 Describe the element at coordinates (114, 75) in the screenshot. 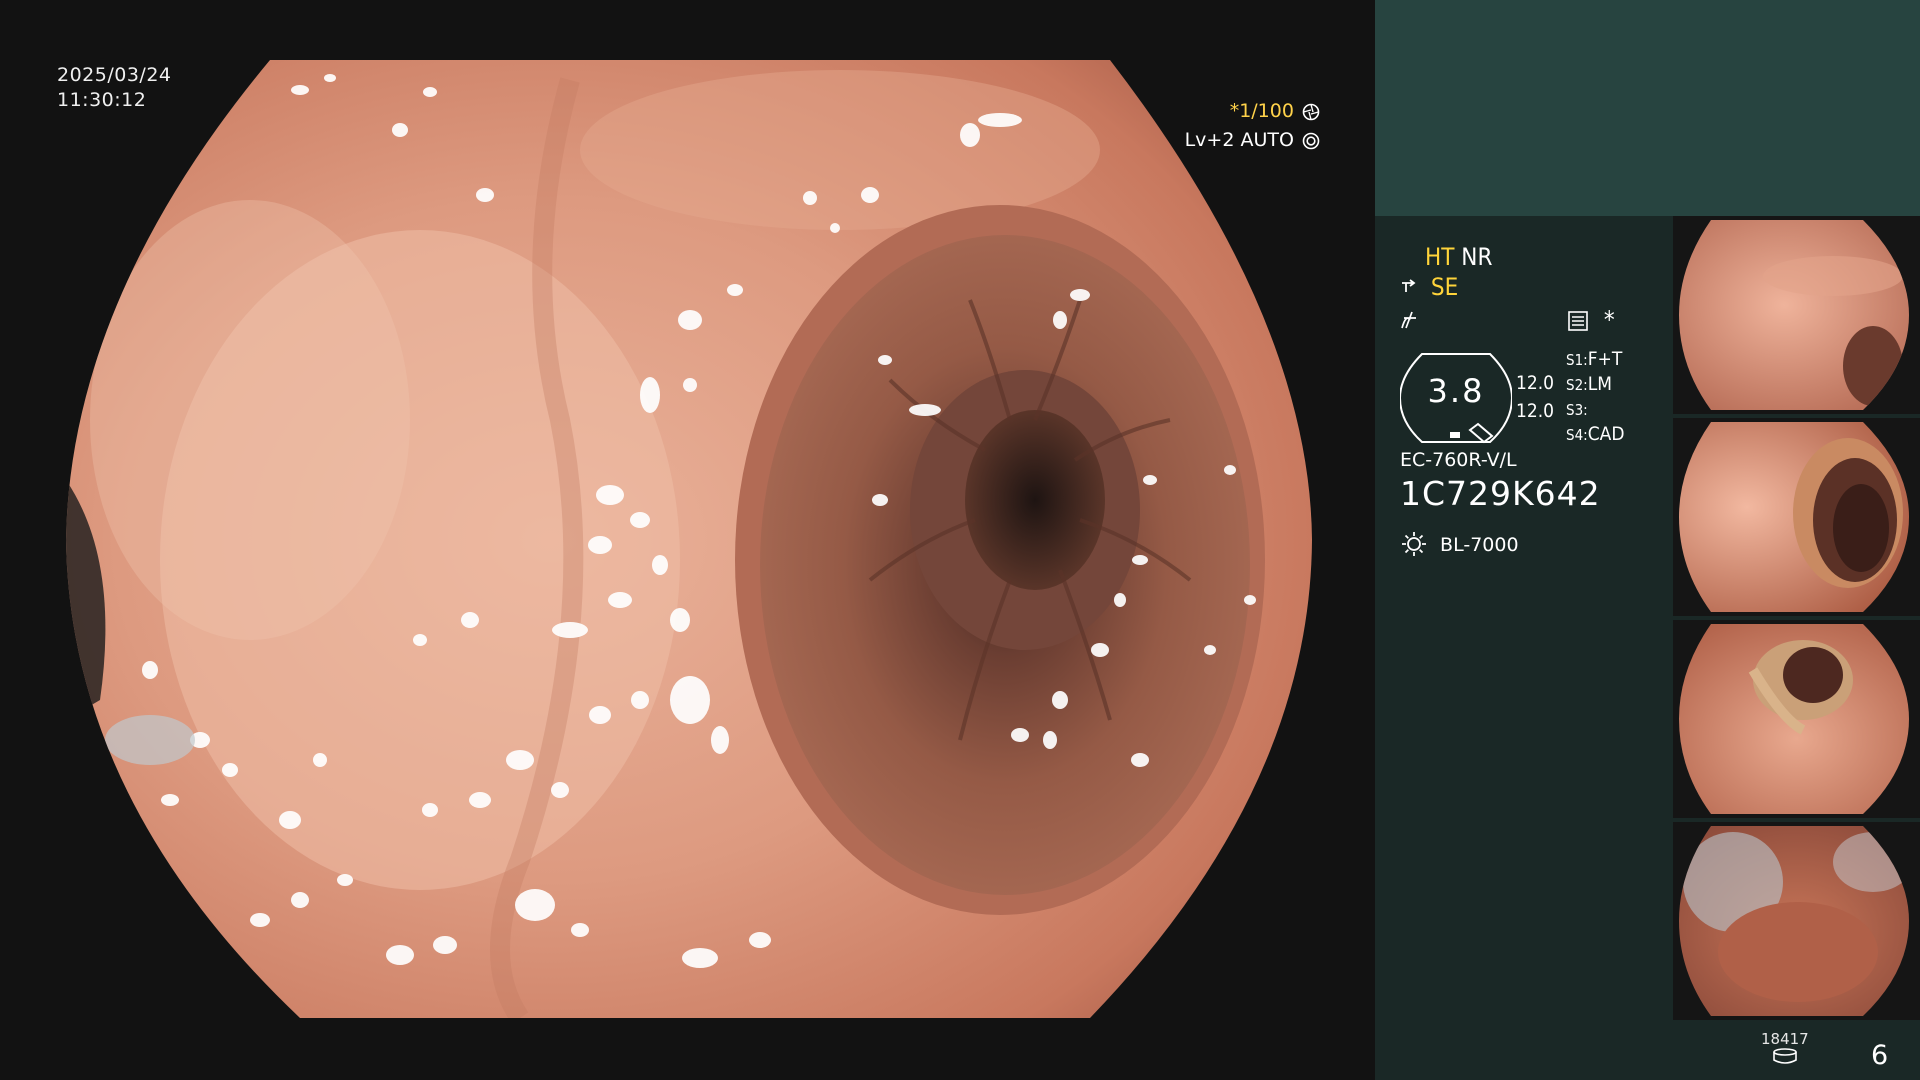

I see `exam-date: 2025/03/24` at that location.